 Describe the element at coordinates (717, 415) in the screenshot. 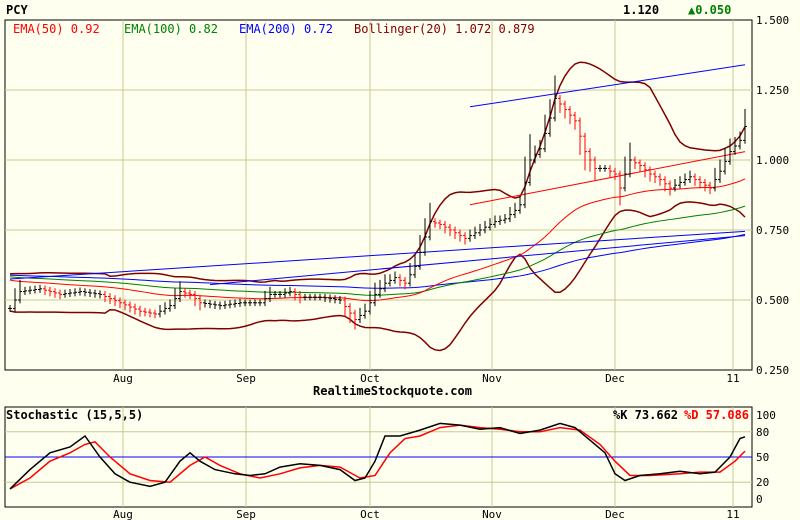

I see `stoch-d: %D 57.086` at that location.